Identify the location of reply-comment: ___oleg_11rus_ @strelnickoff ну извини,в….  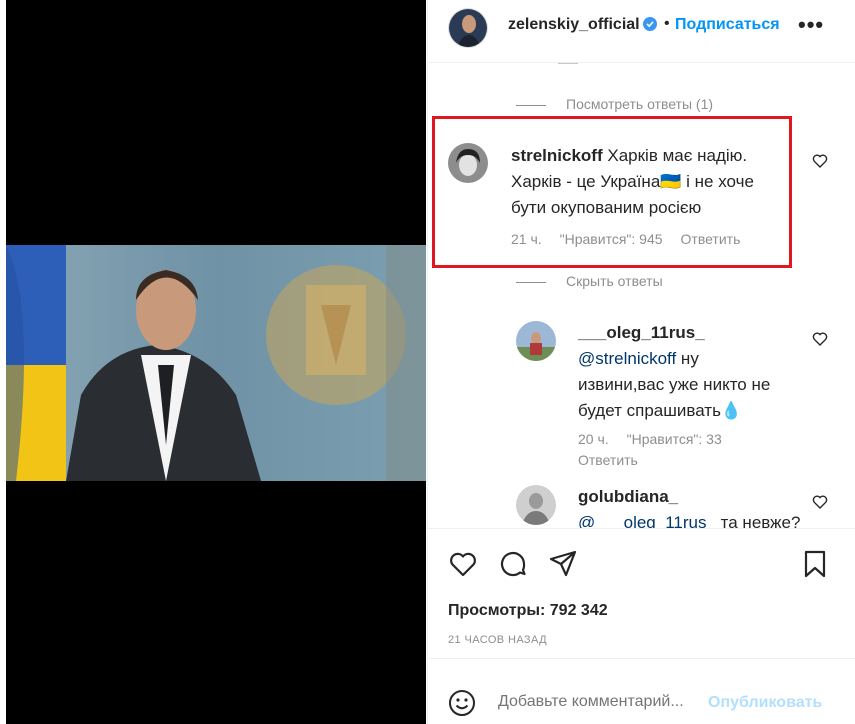
(674, 372).